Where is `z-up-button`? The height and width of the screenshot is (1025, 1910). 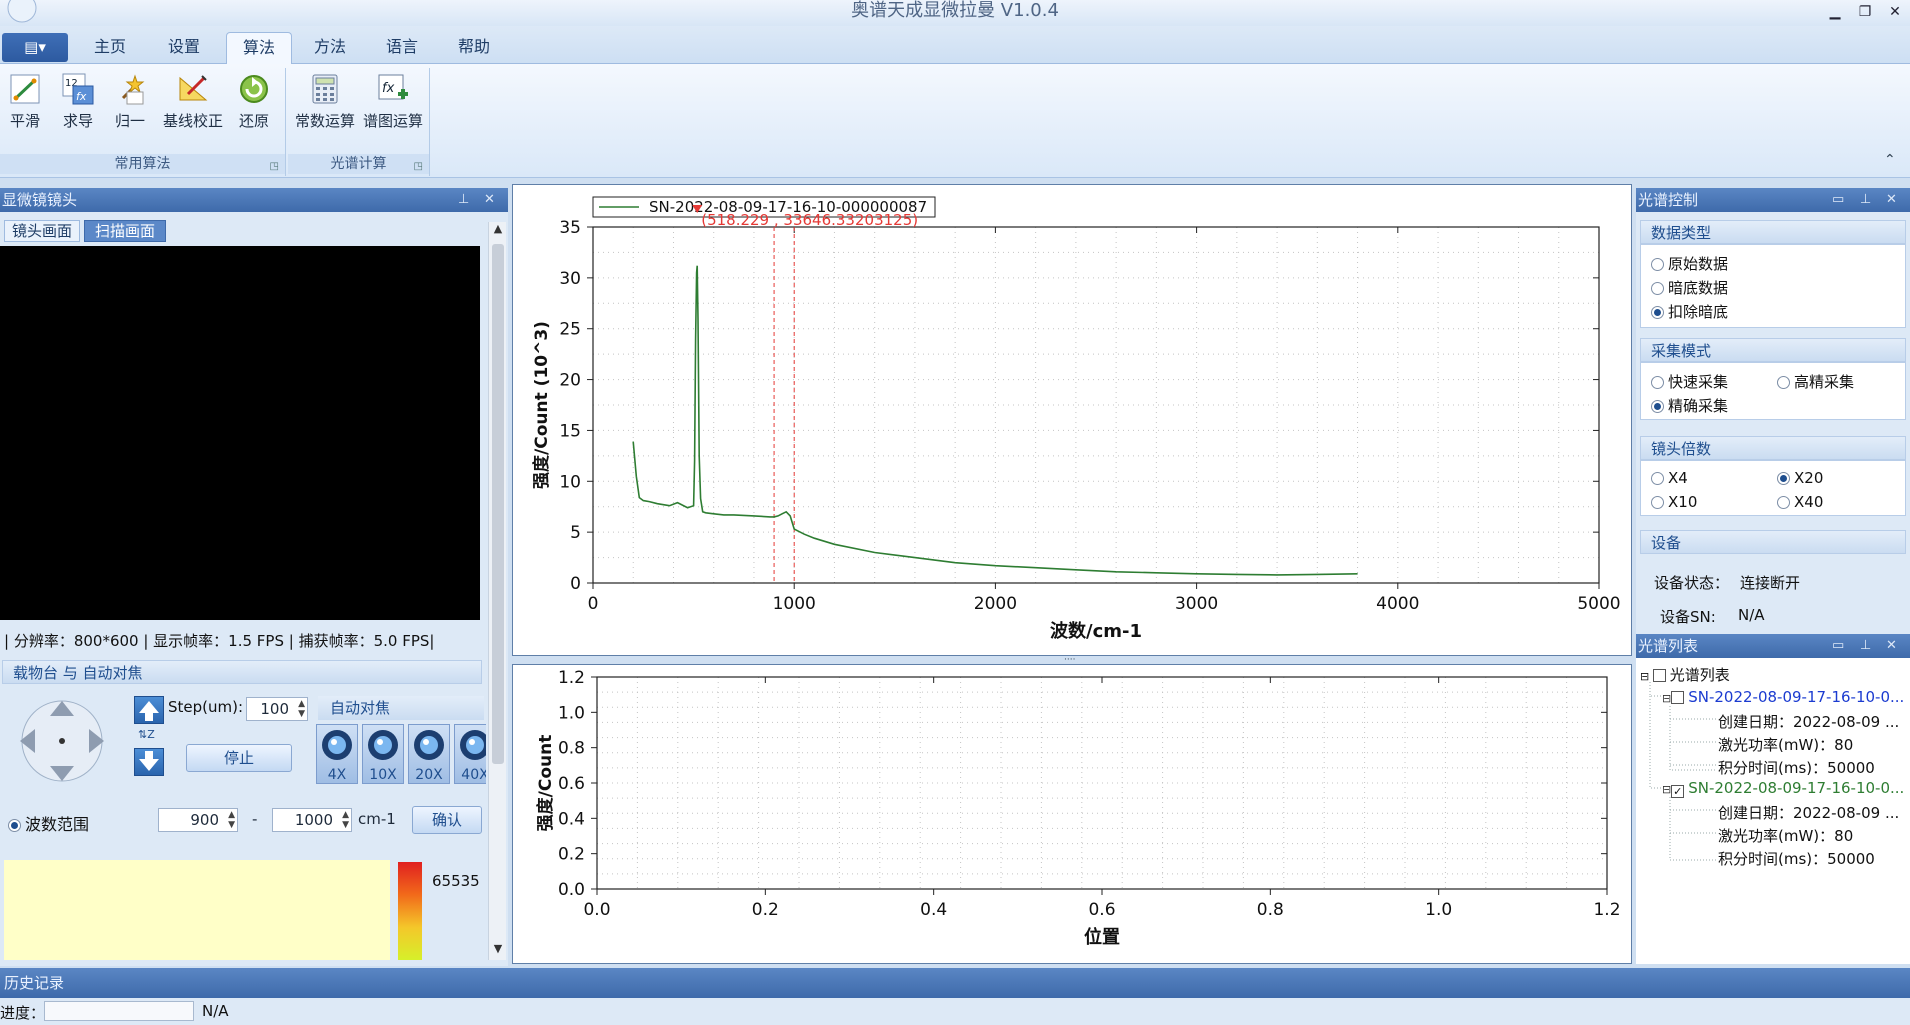
z-up-button is located at coordinates (149, 710).